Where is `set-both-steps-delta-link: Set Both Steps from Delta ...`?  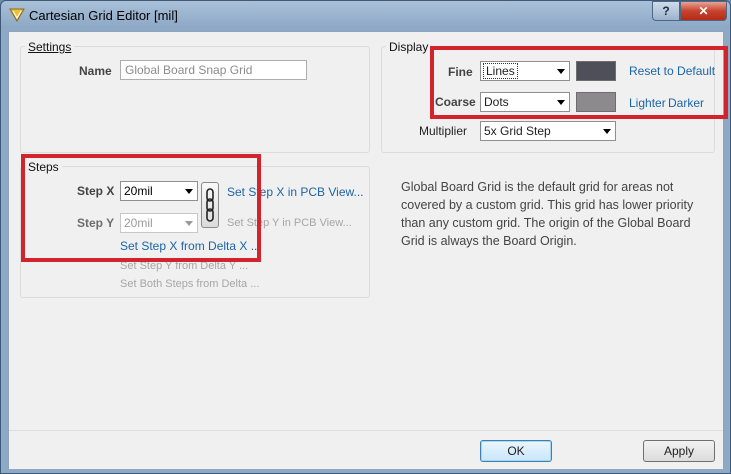
set-both-steps-delta-link: Set Both Steps from Delta ... is located at coordinates (189, 284).